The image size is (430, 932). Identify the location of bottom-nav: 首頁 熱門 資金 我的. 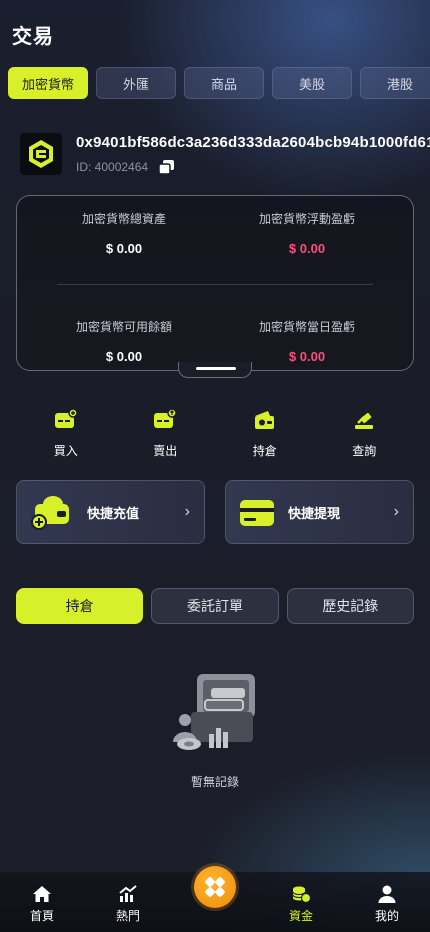
(215, 899).